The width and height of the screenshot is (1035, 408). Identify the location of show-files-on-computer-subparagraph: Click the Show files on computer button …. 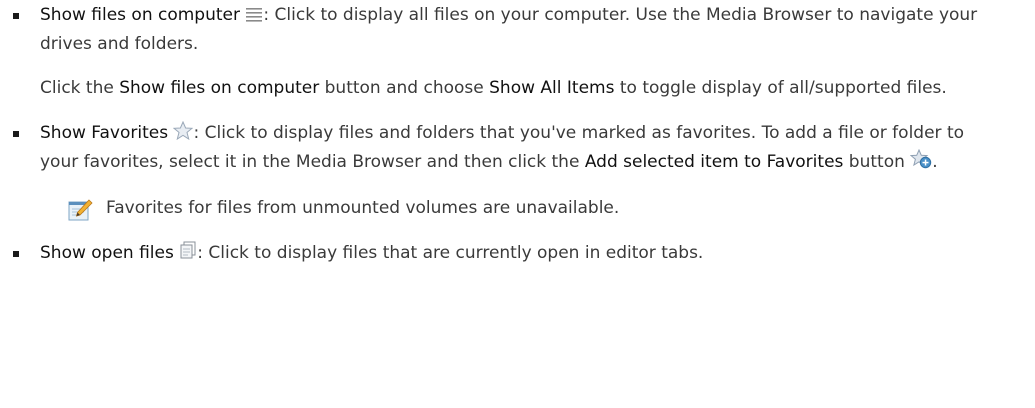
(512, 88).